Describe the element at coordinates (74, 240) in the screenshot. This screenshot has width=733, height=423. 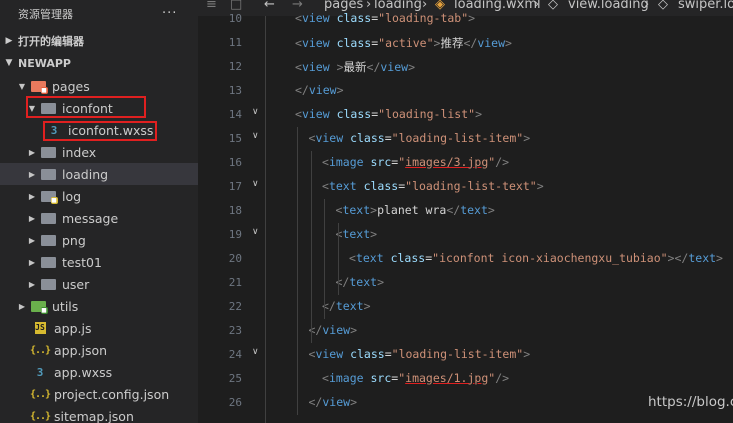
I see `tree-item-label: png` at that location.